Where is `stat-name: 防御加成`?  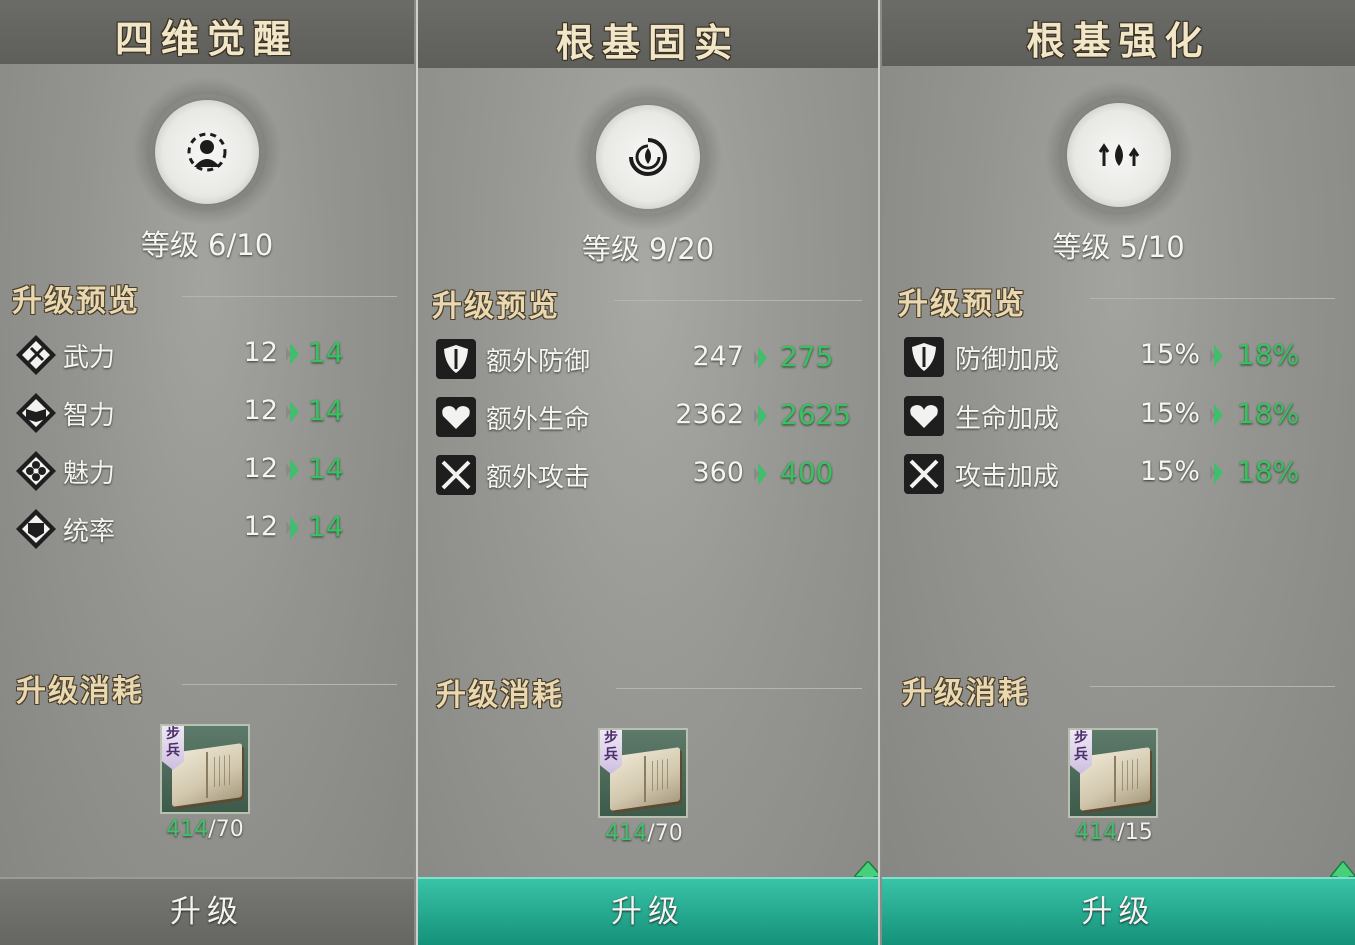
stat-name: 防御加成 is located at coordinates (1007, 360).